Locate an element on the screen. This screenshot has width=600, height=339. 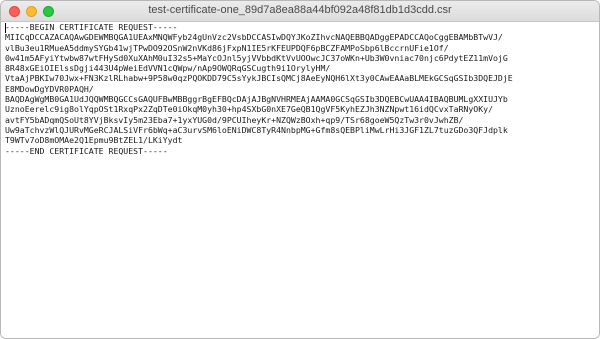
document-line: -----END CERTIFICATE REQUEST----- is located at coordinates (86, 150).